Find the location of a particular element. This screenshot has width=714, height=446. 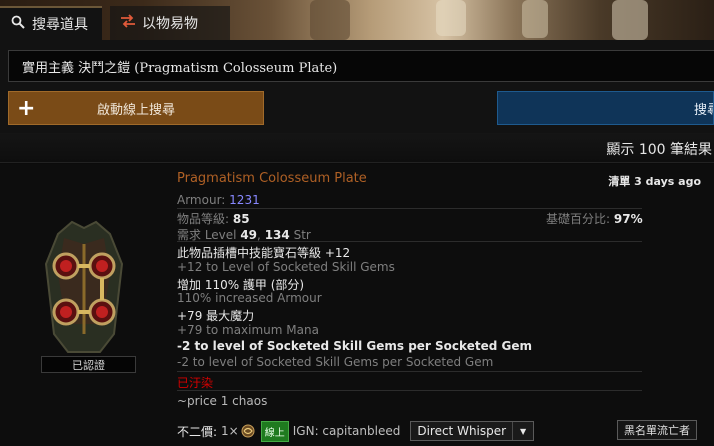

colosseum-plate-item-icon is located at coordinates (84, 286).